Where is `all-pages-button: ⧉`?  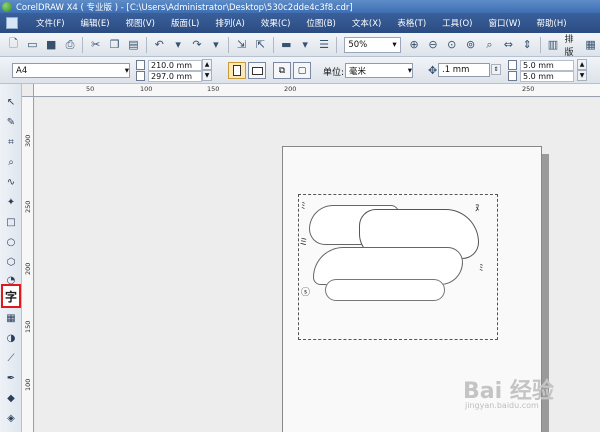 all-pages-button: ⧉ is located at coordinates (282, 70).